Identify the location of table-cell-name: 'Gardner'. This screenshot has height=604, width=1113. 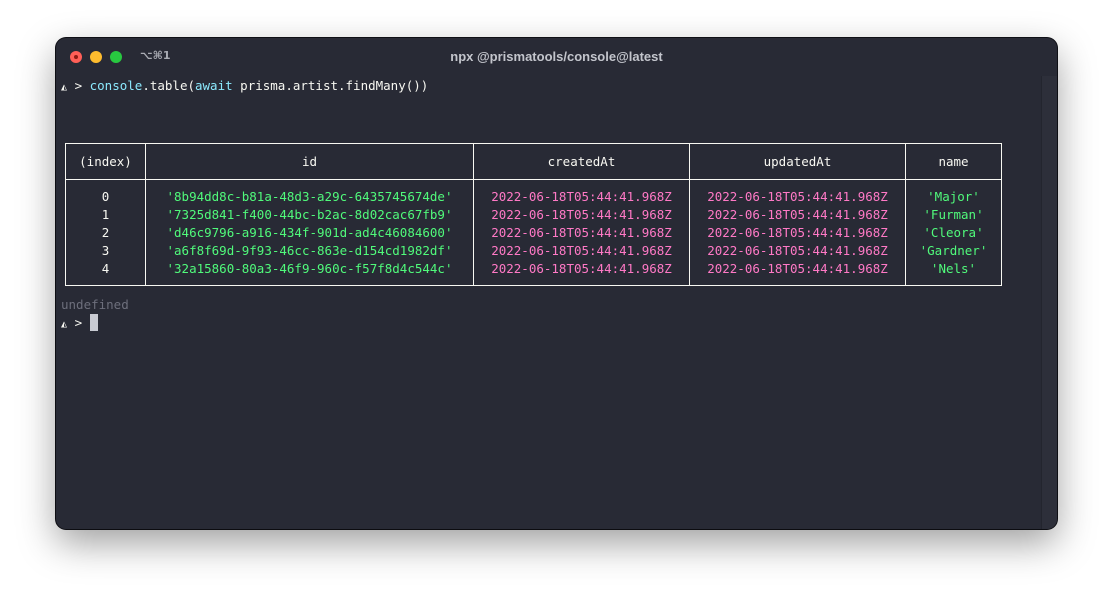
(953, 250).